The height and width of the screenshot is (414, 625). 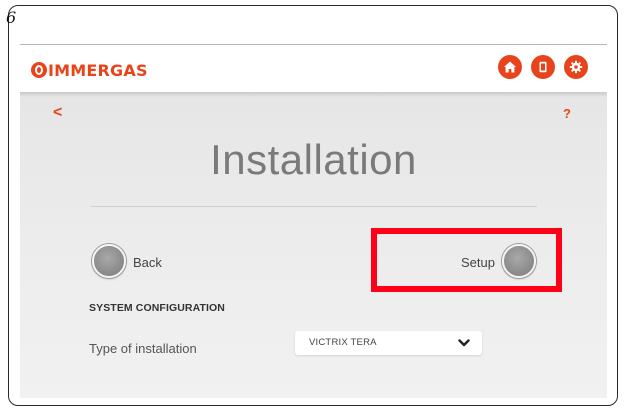 What do you see at coordinates (313, 206) in the screenshot?
I see `title-divider` at bounding box center [313, 206].